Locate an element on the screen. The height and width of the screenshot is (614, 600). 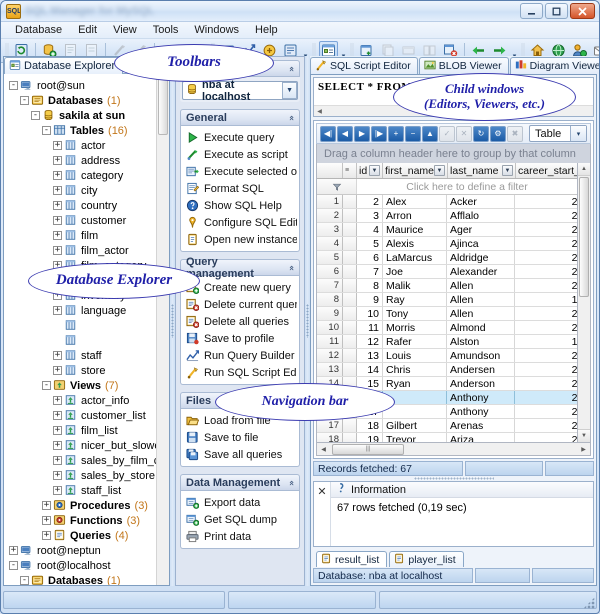
tab-database-explorer: Database Explorer is located at coordinates (64, 65).